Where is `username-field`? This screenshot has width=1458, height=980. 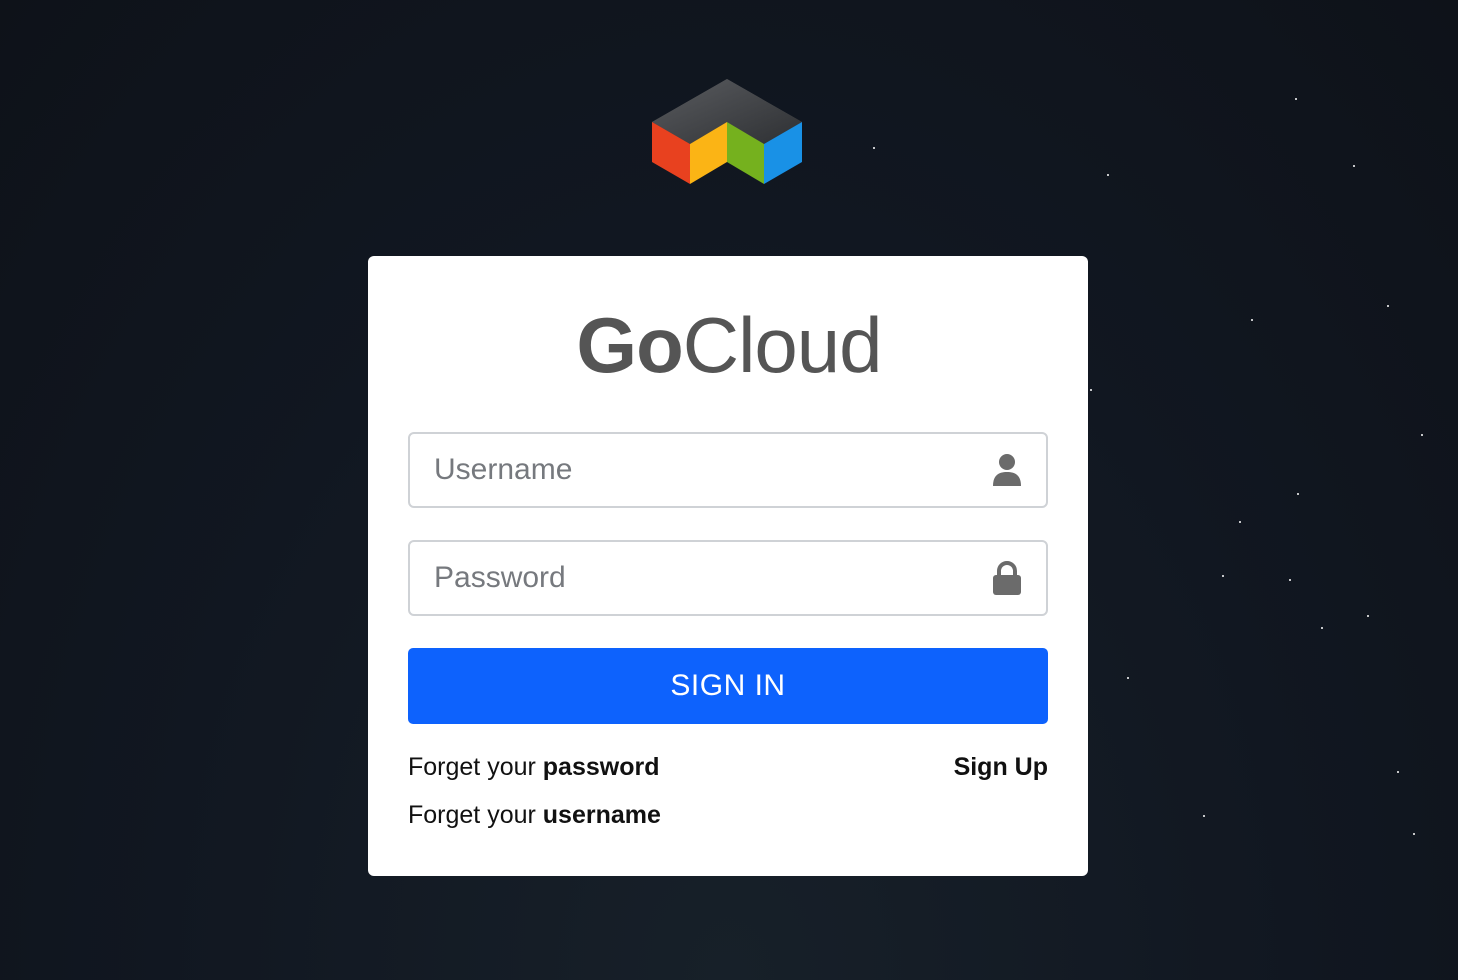 username-field is located at coordinates (728, 470).